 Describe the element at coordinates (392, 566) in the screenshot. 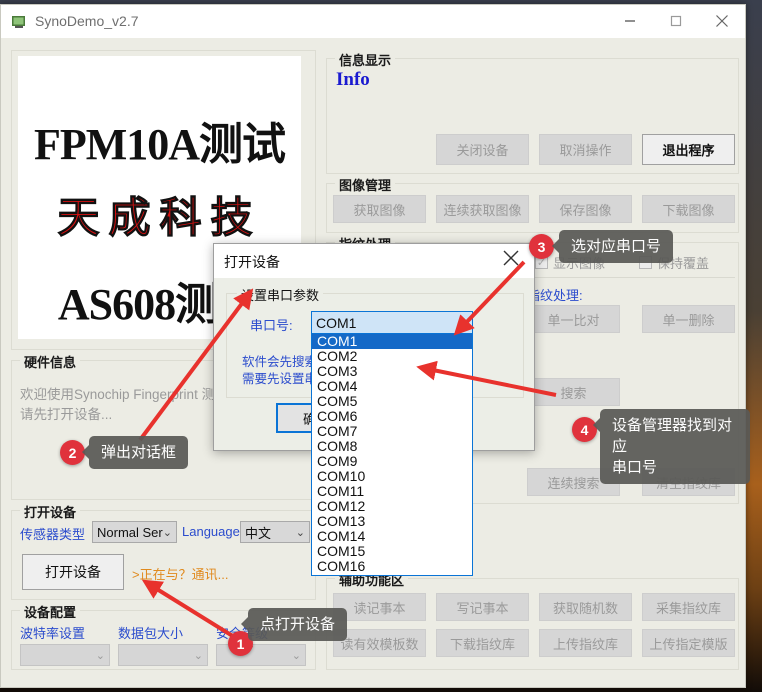

I see `port-option: COM16` at that location.